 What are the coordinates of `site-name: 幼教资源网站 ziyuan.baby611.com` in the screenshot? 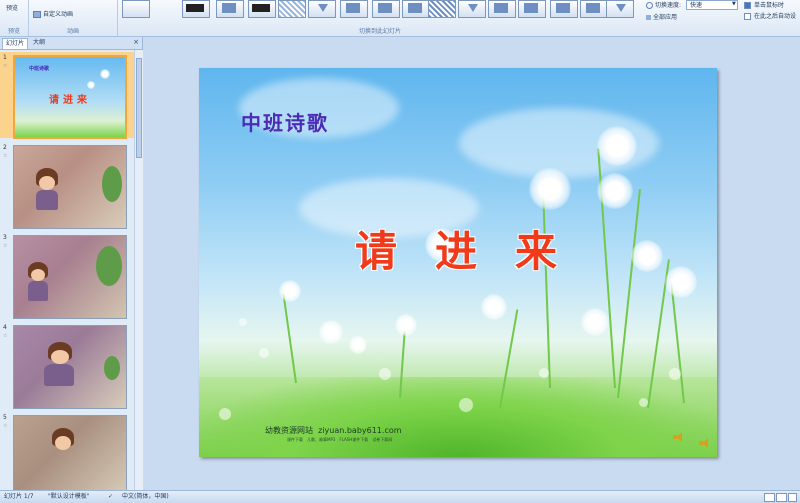 It's located at (333, 430).